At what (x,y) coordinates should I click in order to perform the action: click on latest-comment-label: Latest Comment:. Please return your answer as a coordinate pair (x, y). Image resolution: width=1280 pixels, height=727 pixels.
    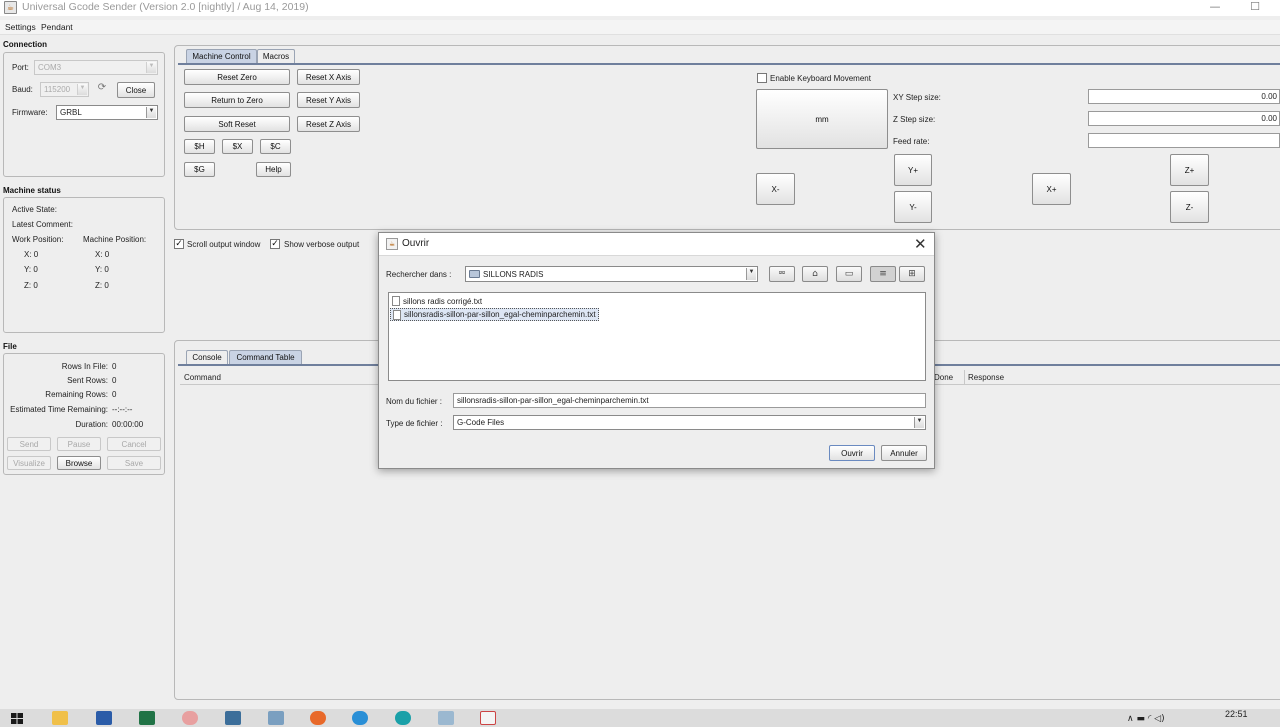
    Looking at the image, I should click on (42, 224).